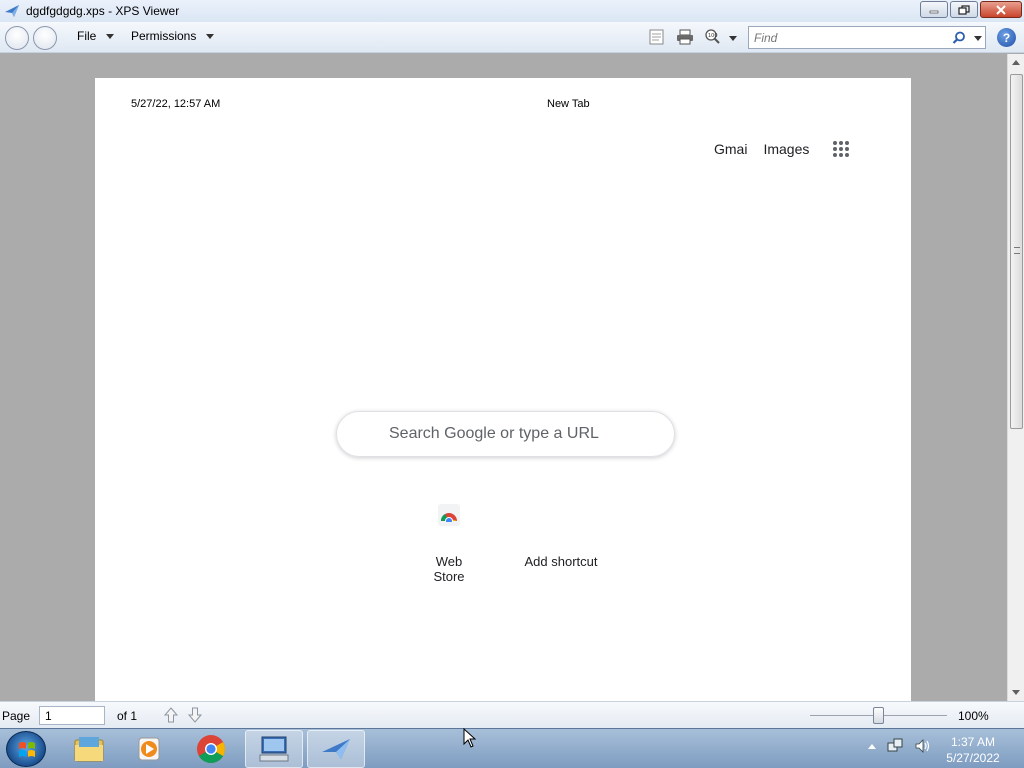 The height and width of the screenshot is (768, 1024). What do you see at coordinates (561, 561) in the screenshot?
I see `add-shortcut-label: Add shortcut` at bounding box center [561, 561].